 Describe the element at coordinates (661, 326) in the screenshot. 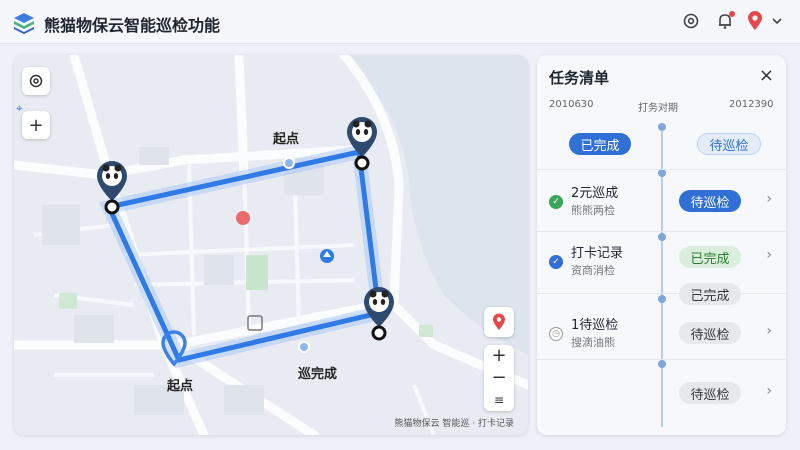

I see `task-row: ◷ 1待巡检 搜滴油熊 待巡检 ›` at that location.